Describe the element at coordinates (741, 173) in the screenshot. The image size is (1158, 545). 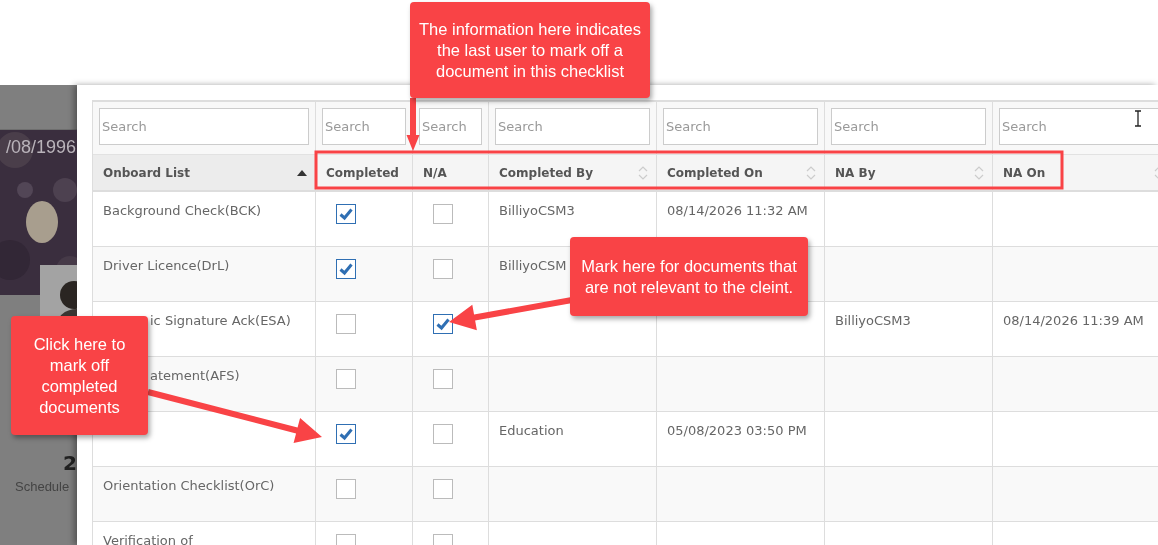
I see `column-header: Completed On` at that location.